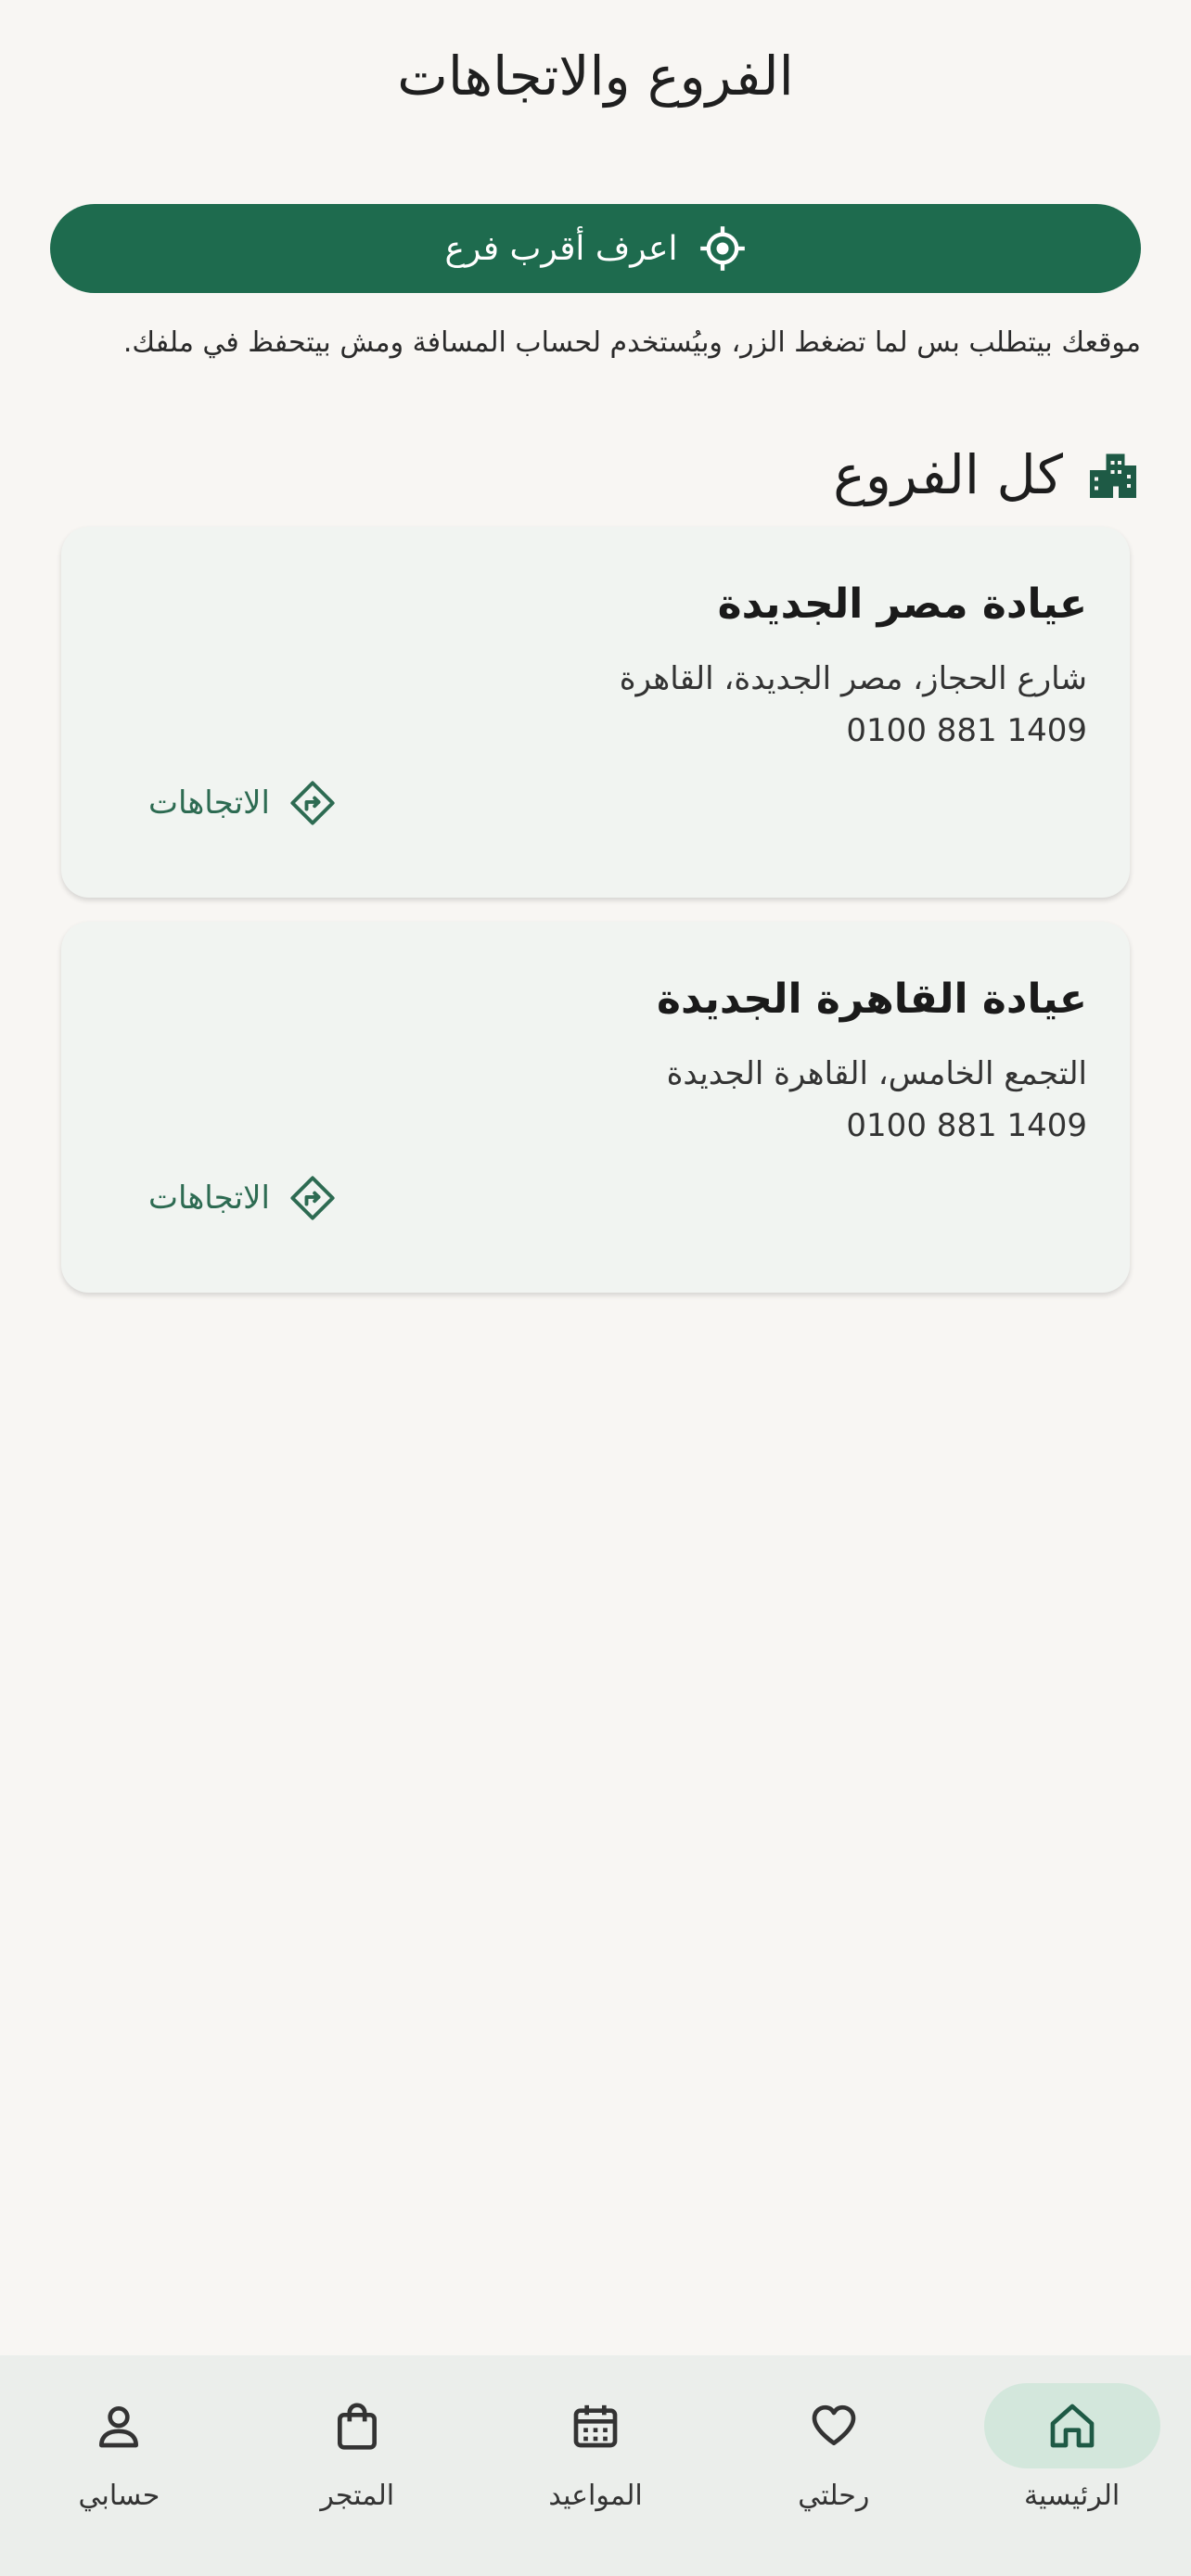  Describe the element at coordinates (1113, 475) in the screenshot. I see `buildings-icon` at that location.